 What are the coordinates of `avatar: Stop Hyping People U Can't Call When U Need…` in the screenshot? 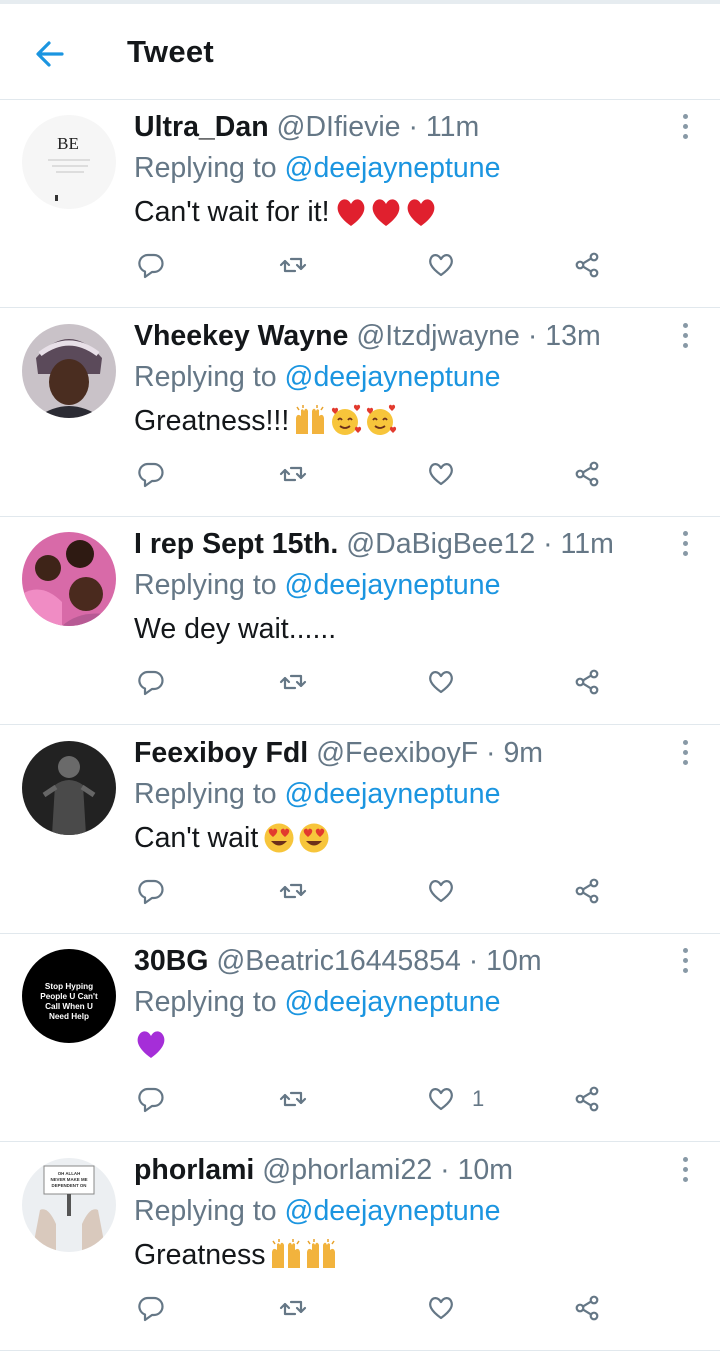 It's located at (69, 996).